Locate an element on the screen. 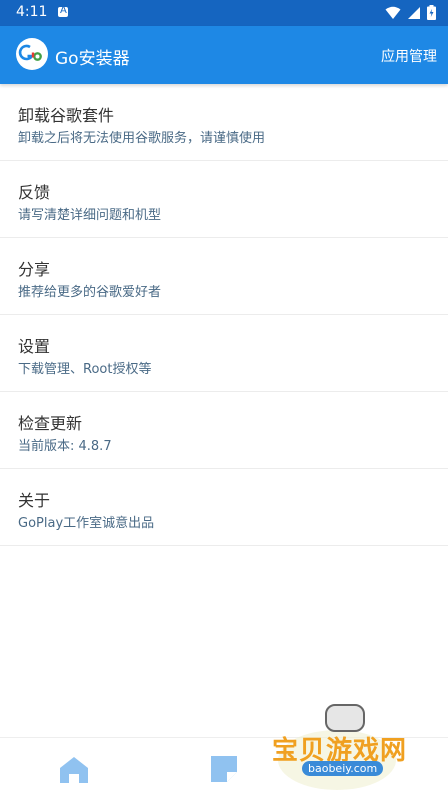  list-item-check-update: 检查更新 当前版本: 4.8.7 is located at coordinates (224, 430).